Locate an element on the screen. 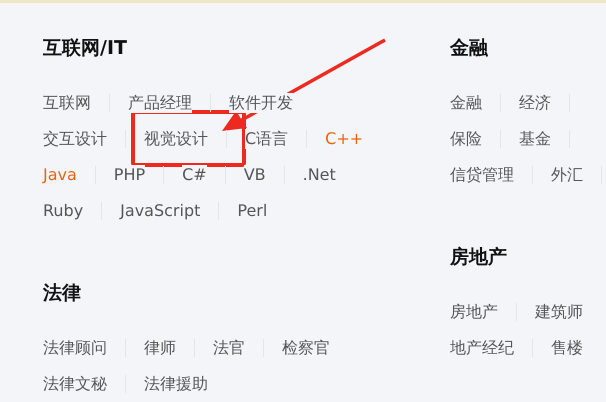 The width and height of the screenshot is (606, 402). job-link: 法官 is located at coordinates (229, 348).